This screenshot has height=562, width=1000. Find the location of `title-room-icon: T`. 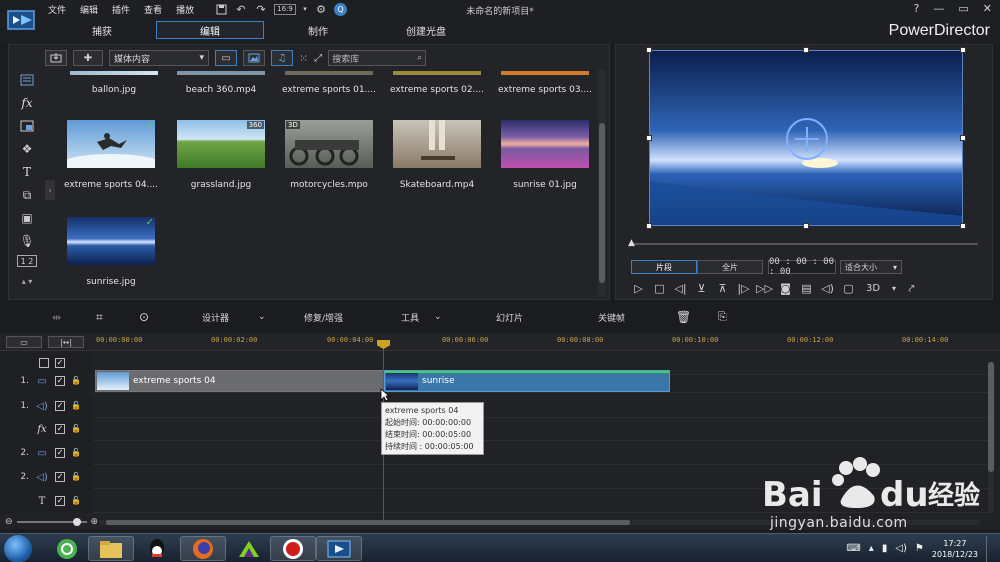

title-room-icon: T is located at coordinates (27, 172).